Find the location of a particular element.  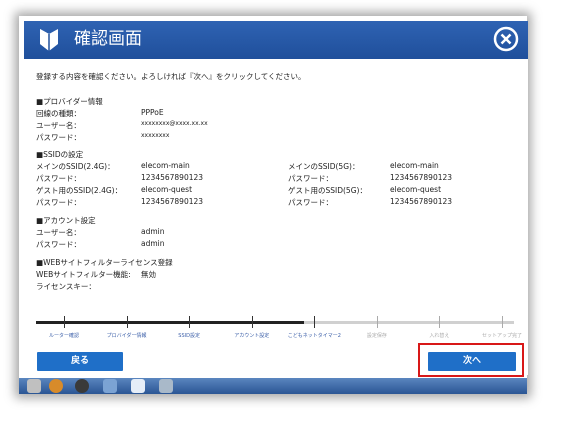

progress-step-label: ルーター確認 is located at coordinates (64, 336).